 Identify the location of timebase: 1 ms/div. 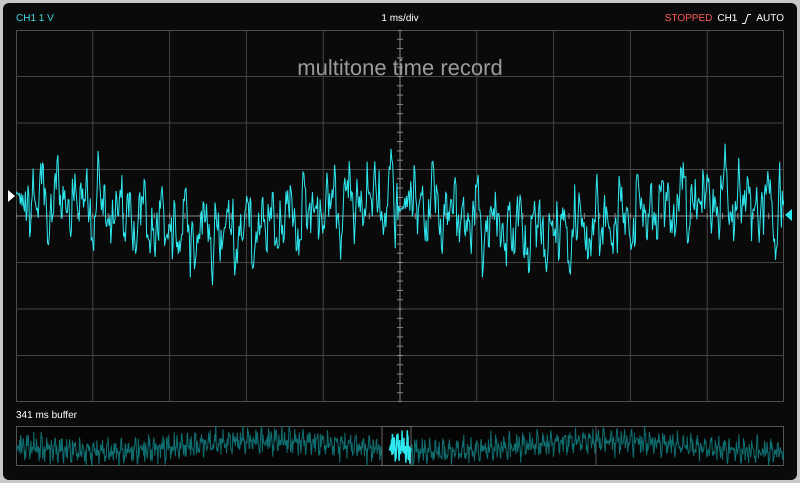
(400, 19).